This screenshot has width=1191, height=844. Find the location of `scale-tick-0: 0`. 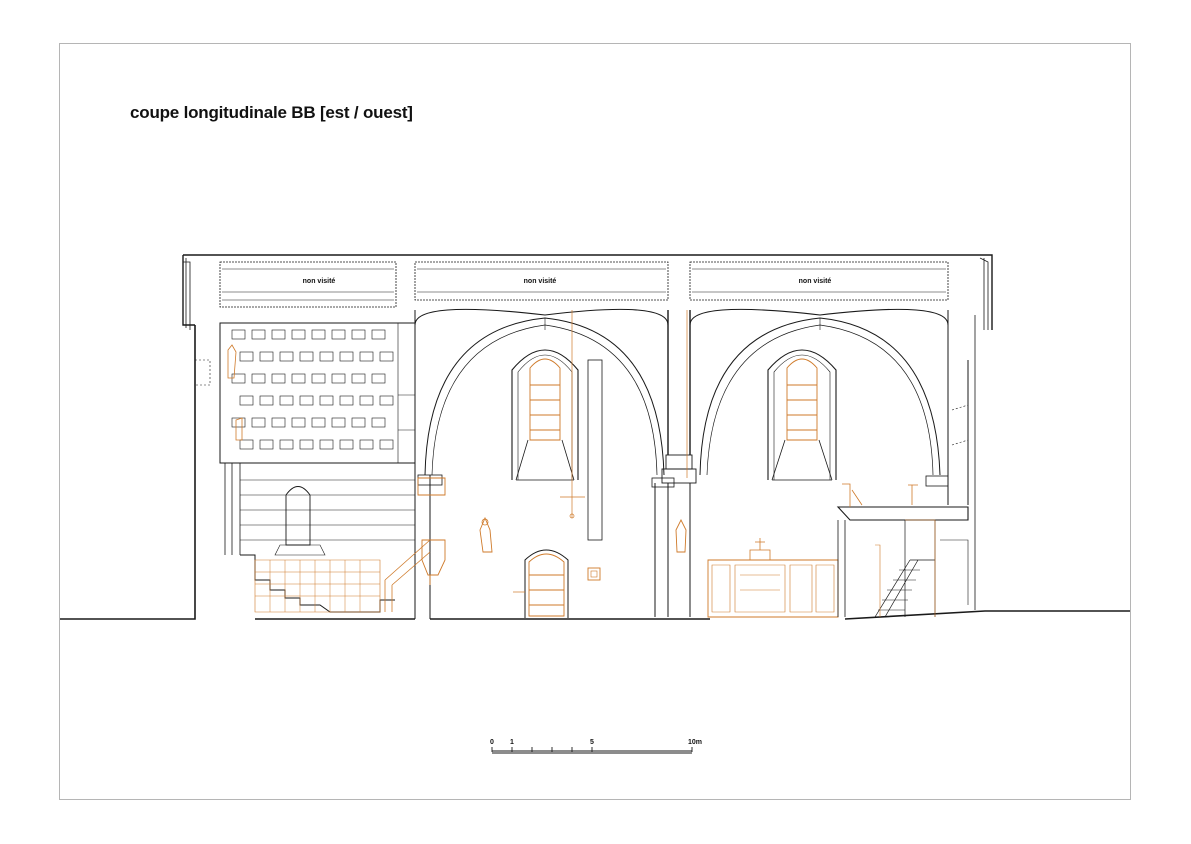

scale-tick-0: 0 is located at coordinates (492, 742).